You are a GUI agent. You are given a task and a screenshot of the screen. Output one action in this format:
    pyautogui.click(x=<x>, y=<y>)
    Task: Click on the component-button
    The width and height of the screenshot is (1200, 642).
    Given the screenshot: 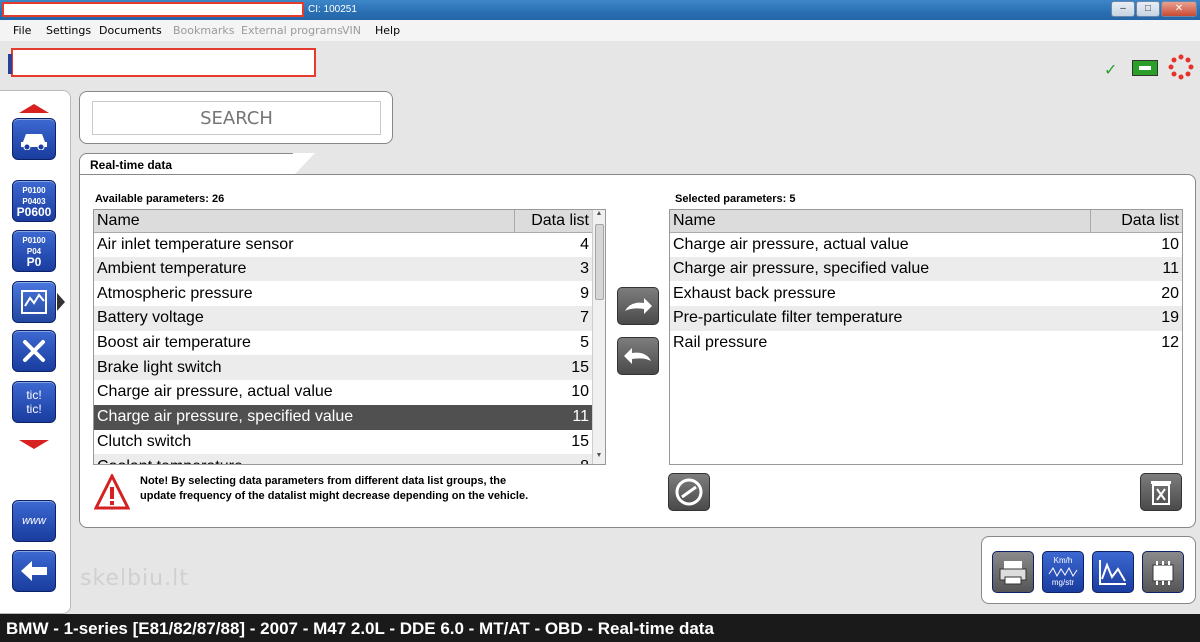 What is the action you would take?
    pyautogui.click(x=1163, y=572)
    